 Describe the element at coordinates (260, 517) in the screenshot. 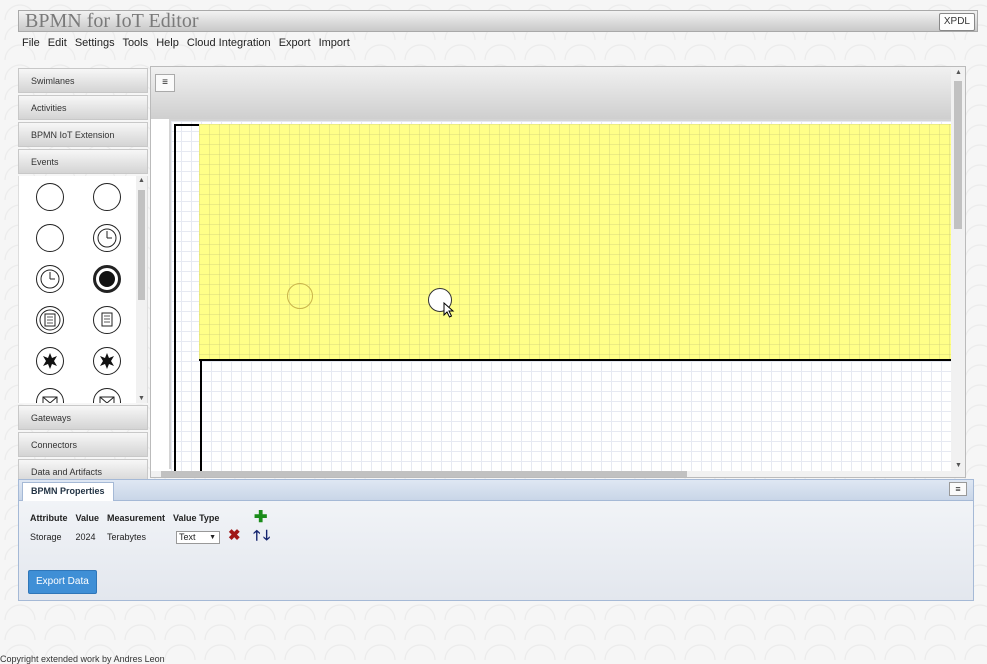

I see `add-attribute-icon: ✚` at that location.